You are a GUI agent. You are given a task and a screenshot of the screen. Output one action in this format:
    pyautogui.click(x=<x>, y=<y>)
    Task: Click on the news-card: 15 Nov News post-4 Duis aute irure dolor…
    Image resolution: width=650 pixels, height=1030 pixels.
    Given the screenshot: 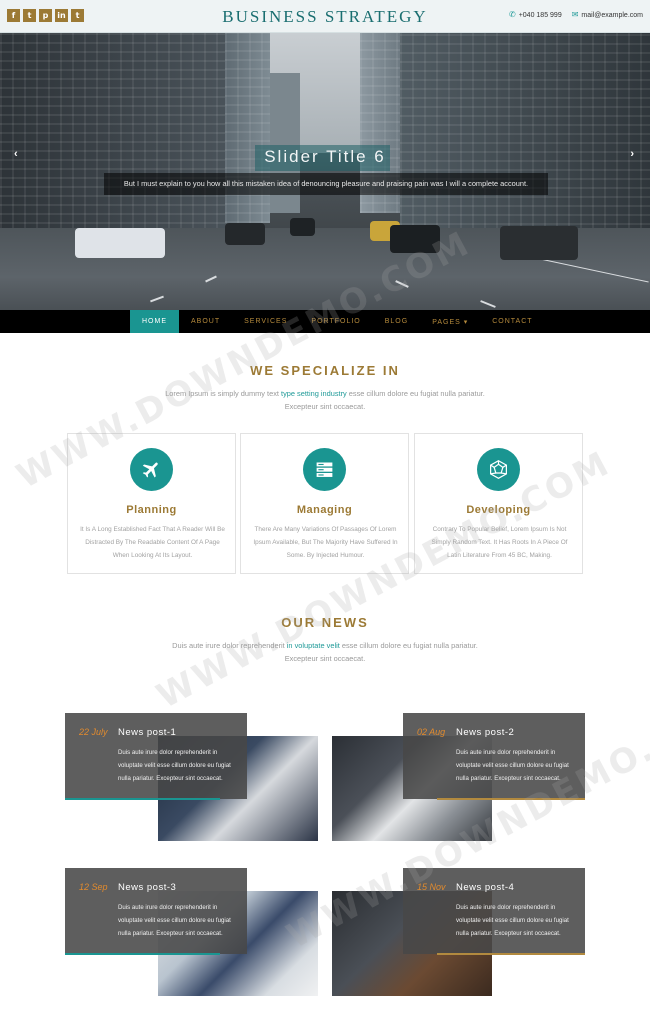 What is the action you would take?
    pyautogui.click(x=462, y=933)
    